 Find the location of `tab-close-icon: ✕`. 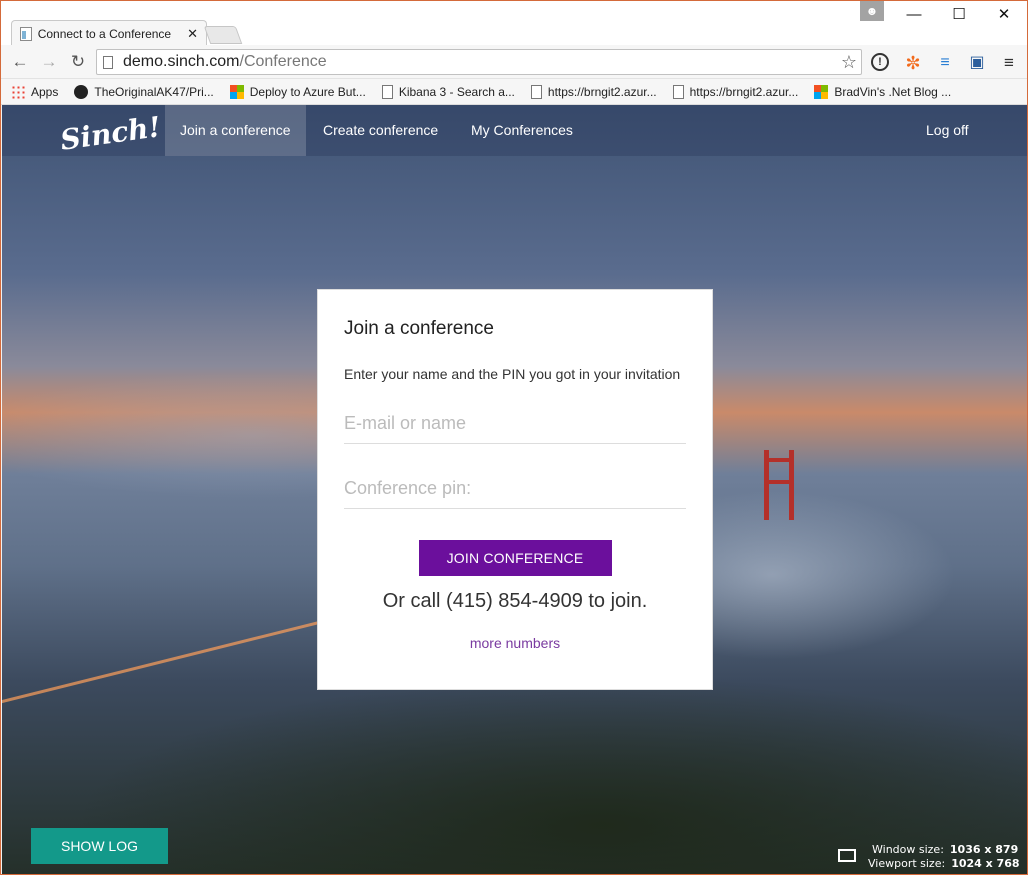

tab-close-icon: ✕ is located at coordinates (192, 34).